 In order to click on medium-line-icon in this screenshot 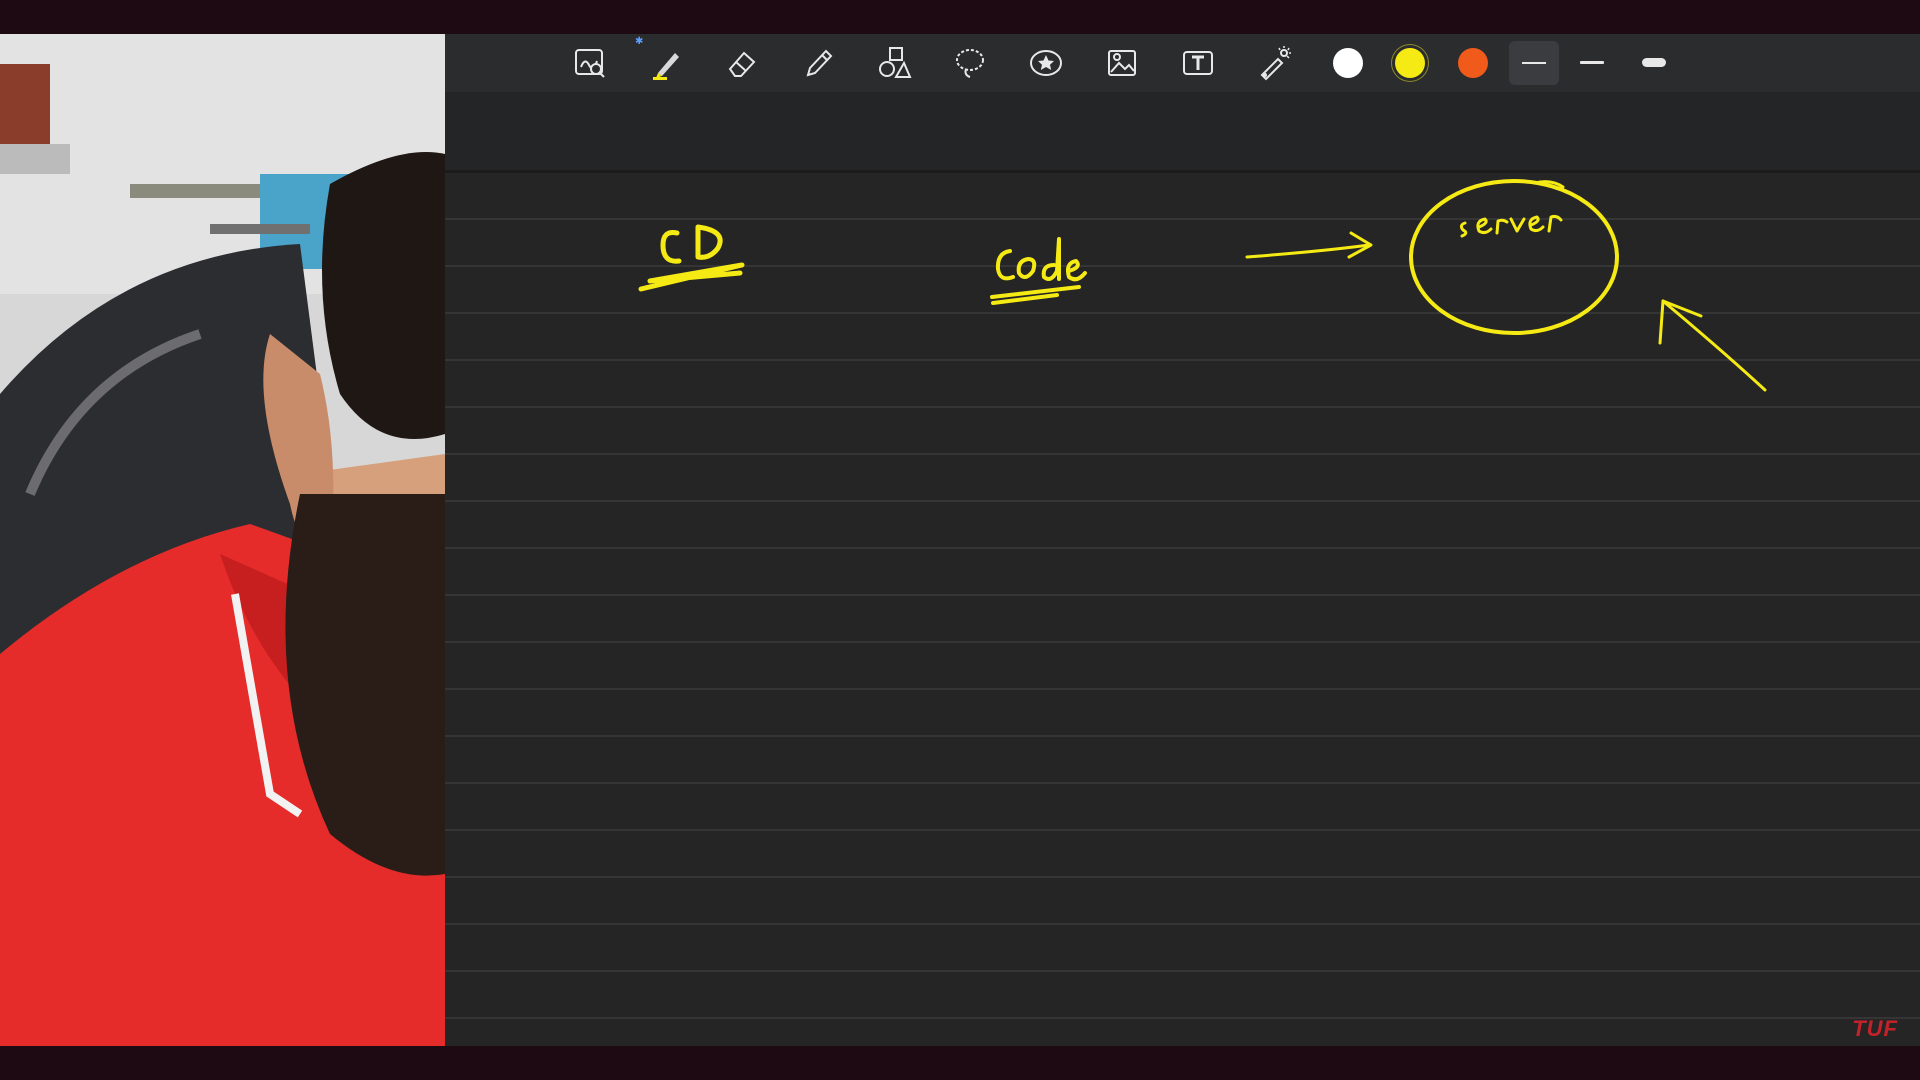, I will do `click(1592, 62)`.